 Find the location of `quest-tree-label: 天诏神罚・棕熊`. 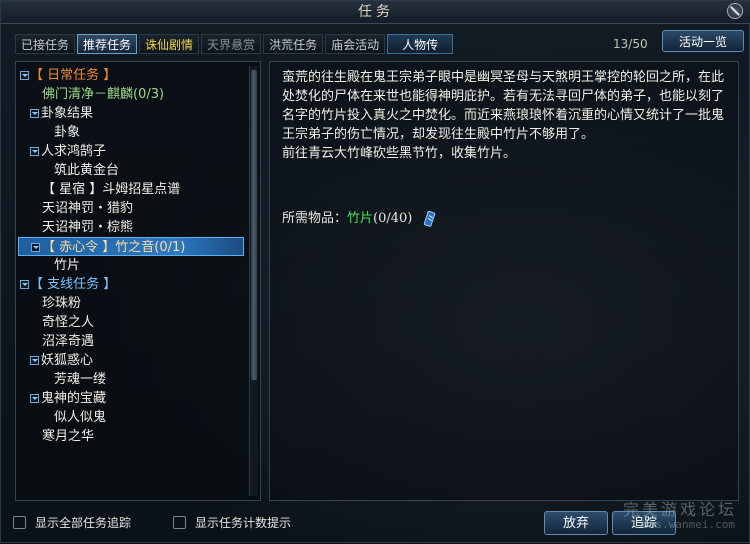

quest-tree-label: 天诏神罚・棕熊 is located at coordinates (88, 227).